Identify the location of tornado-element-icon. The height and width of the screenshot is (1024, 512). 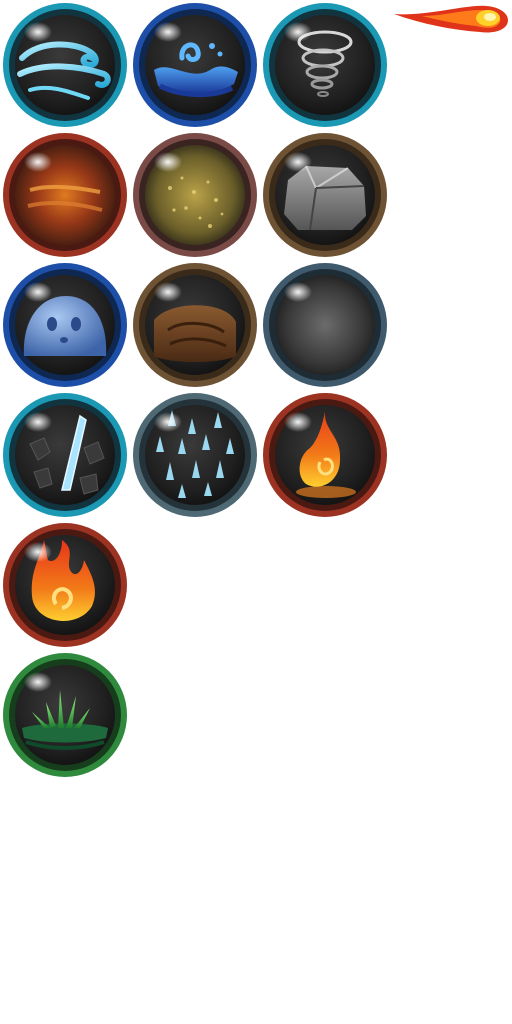
(325, 65).